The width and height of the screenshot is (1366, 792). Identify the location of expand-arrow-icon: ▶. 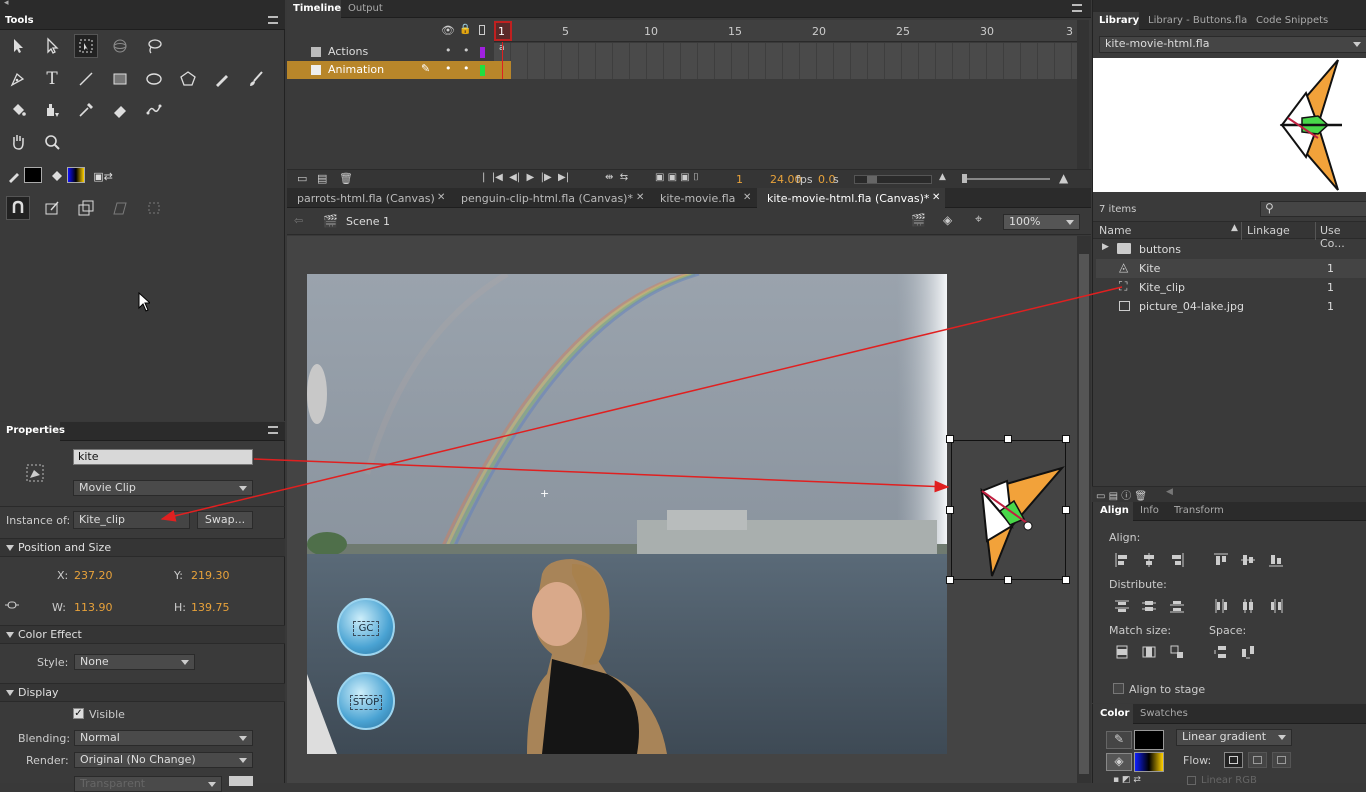
(1105, 247).